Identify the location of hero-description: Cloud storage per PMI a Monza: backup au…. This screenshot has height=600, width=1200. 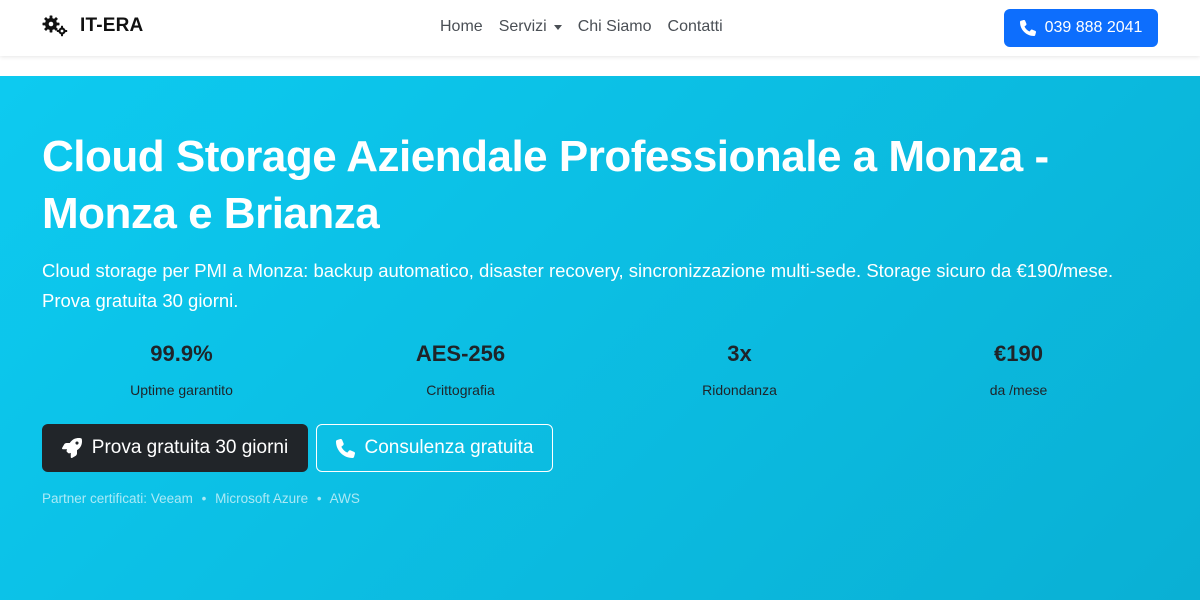
(578, 285).